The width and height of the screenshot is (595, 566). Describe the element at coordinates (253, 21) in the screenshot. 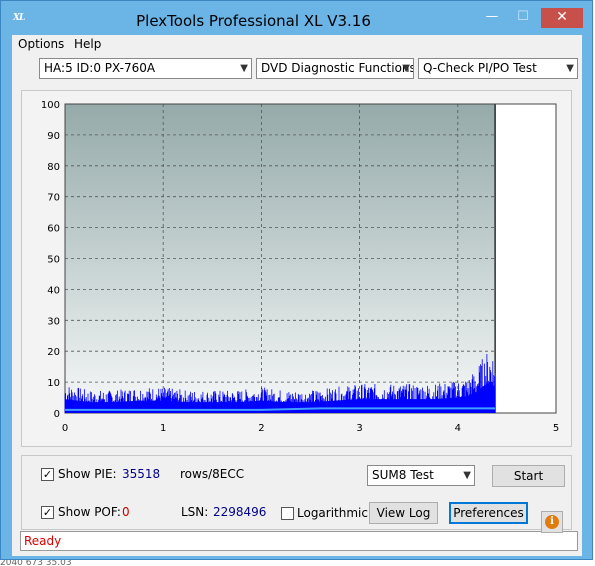

I see `window-title: PlexTools Professional XL V3.16` at that location.